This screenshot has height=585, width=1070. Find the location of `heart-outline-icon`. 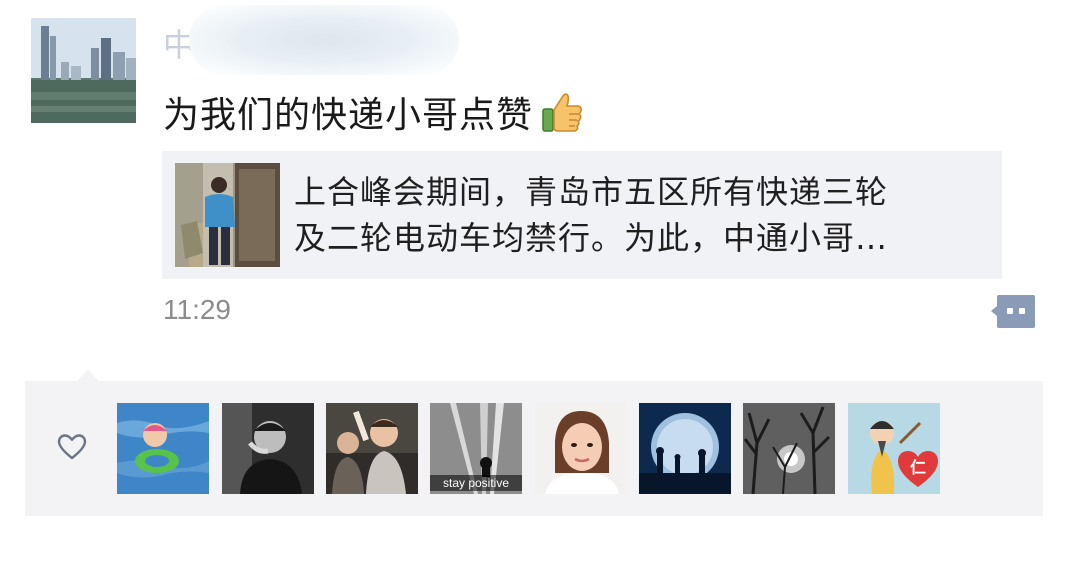

heart-outline-icon is located at coordinates (72, 447).